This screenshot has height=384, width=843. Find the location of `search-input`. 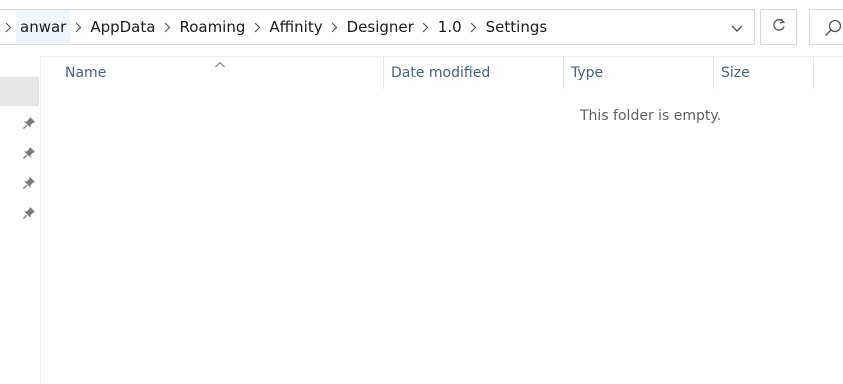

search-input is located at coordinates (826, 27).